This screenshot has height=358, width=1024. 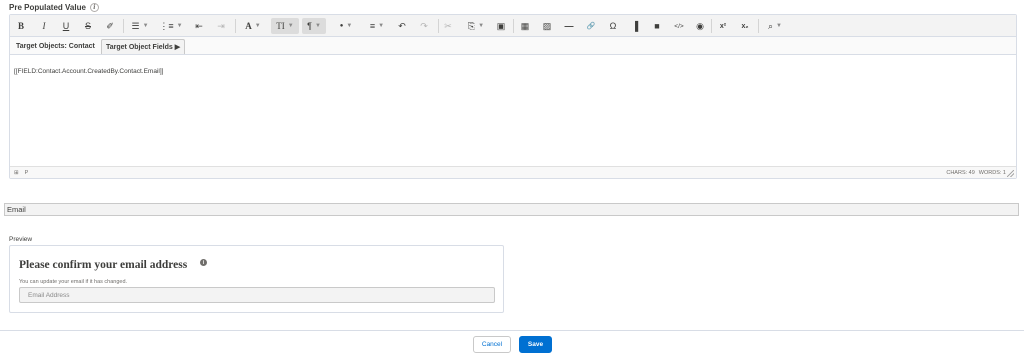 I want to click on preview-title: Please confirm your email address, so click(x=103, y=265).